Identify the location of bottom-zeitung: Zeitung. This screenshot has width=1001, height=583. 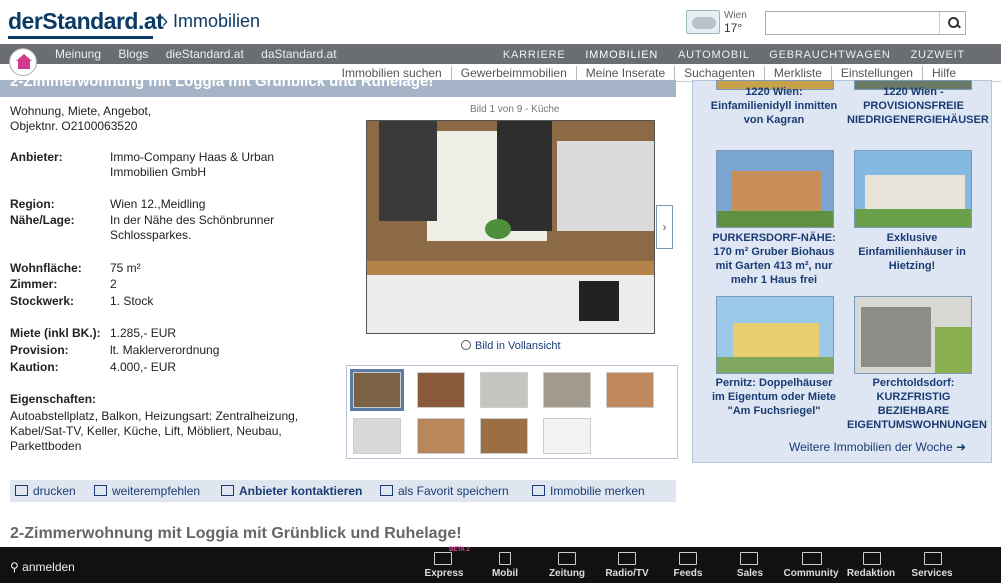
(567, 573).